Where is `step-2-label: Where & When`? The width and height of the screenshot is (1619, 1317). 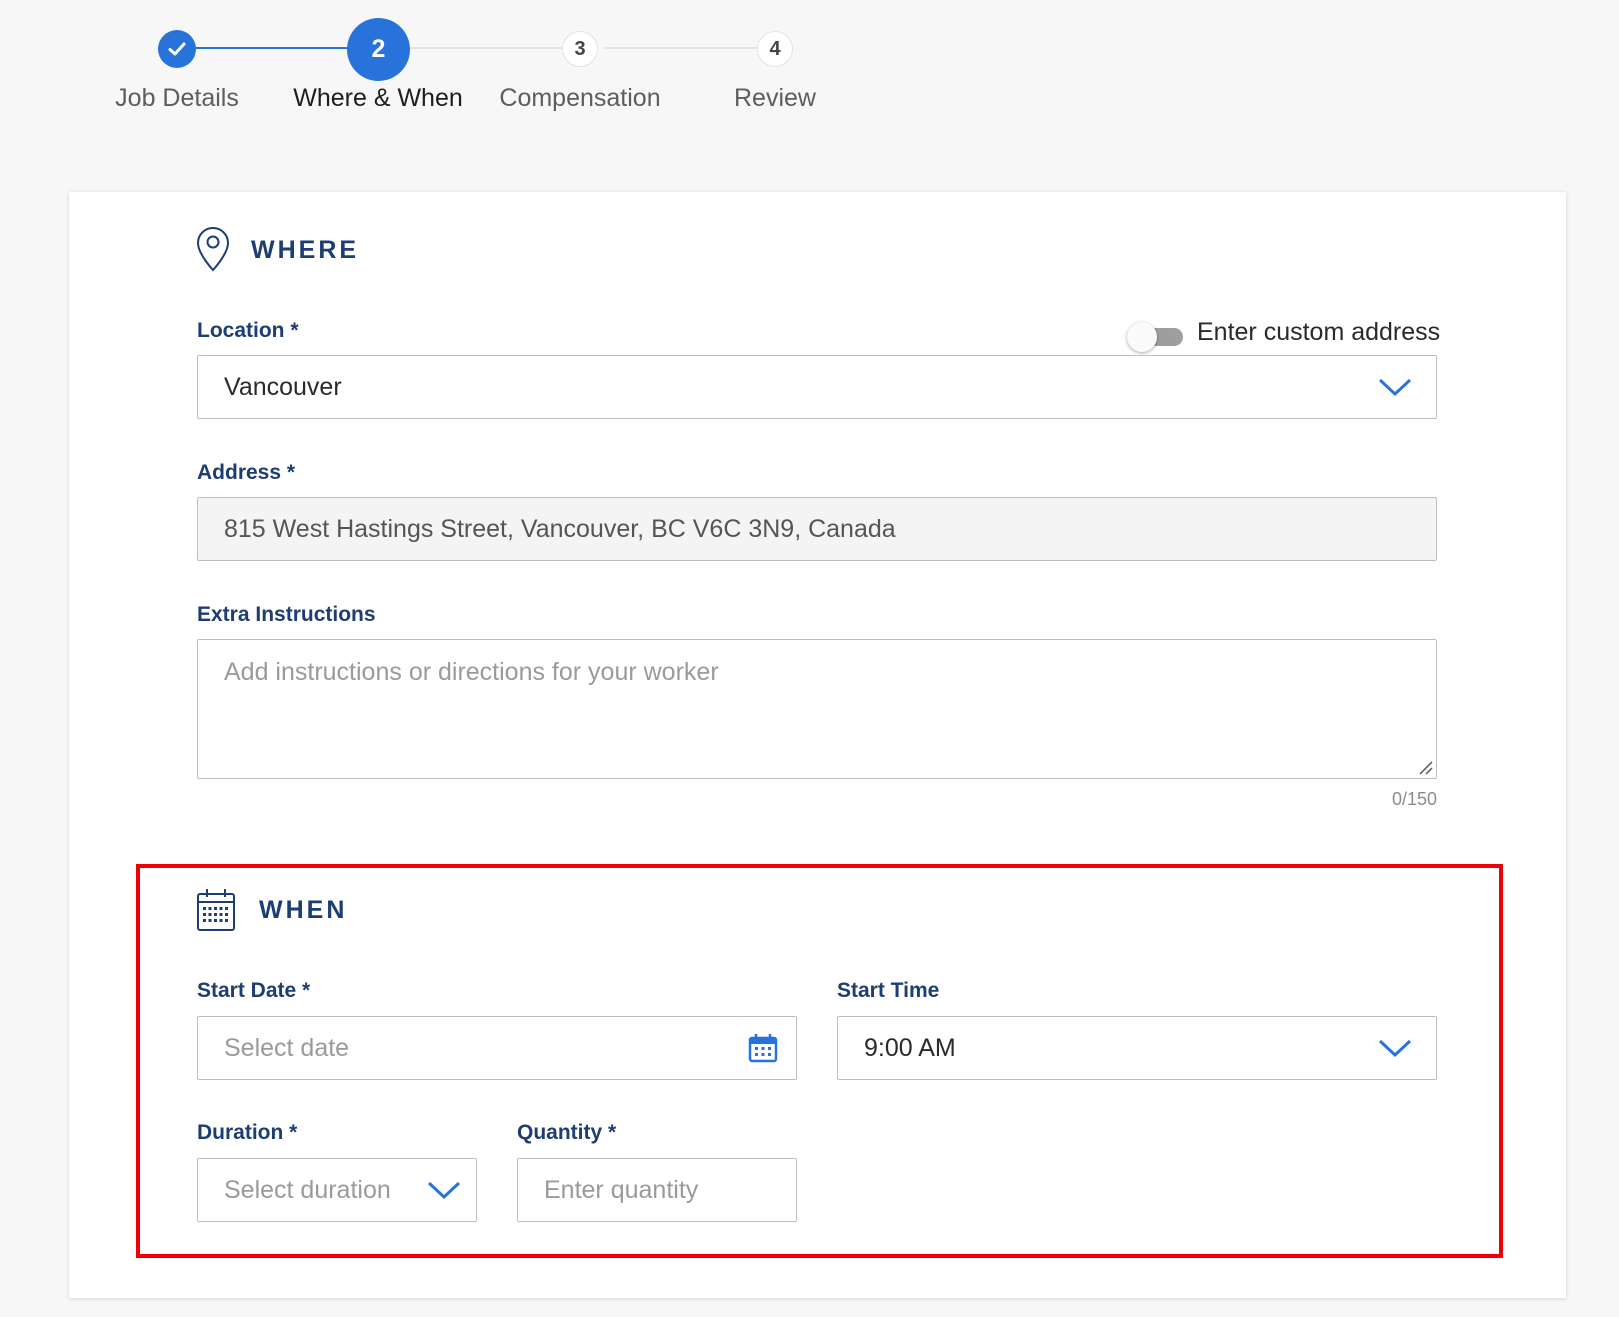
step-2-label: Where & When is located at coordinates (378, 98).